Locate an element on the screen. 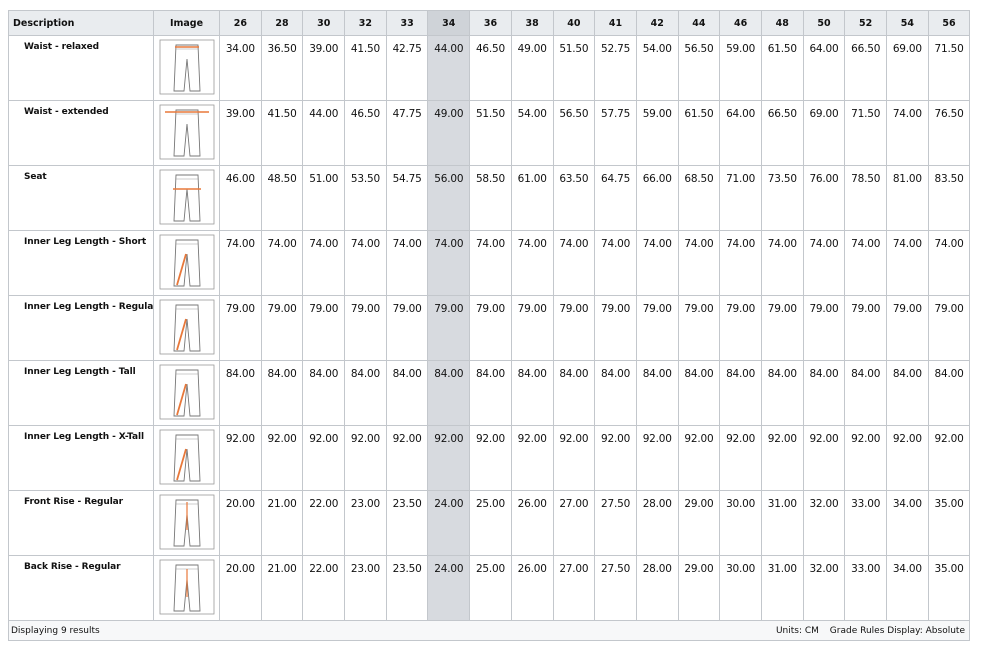 Image resolution: width=1000 pixels, height=672 pixels. measurement-cell: 42.75 is located at coordinates (407, 68).